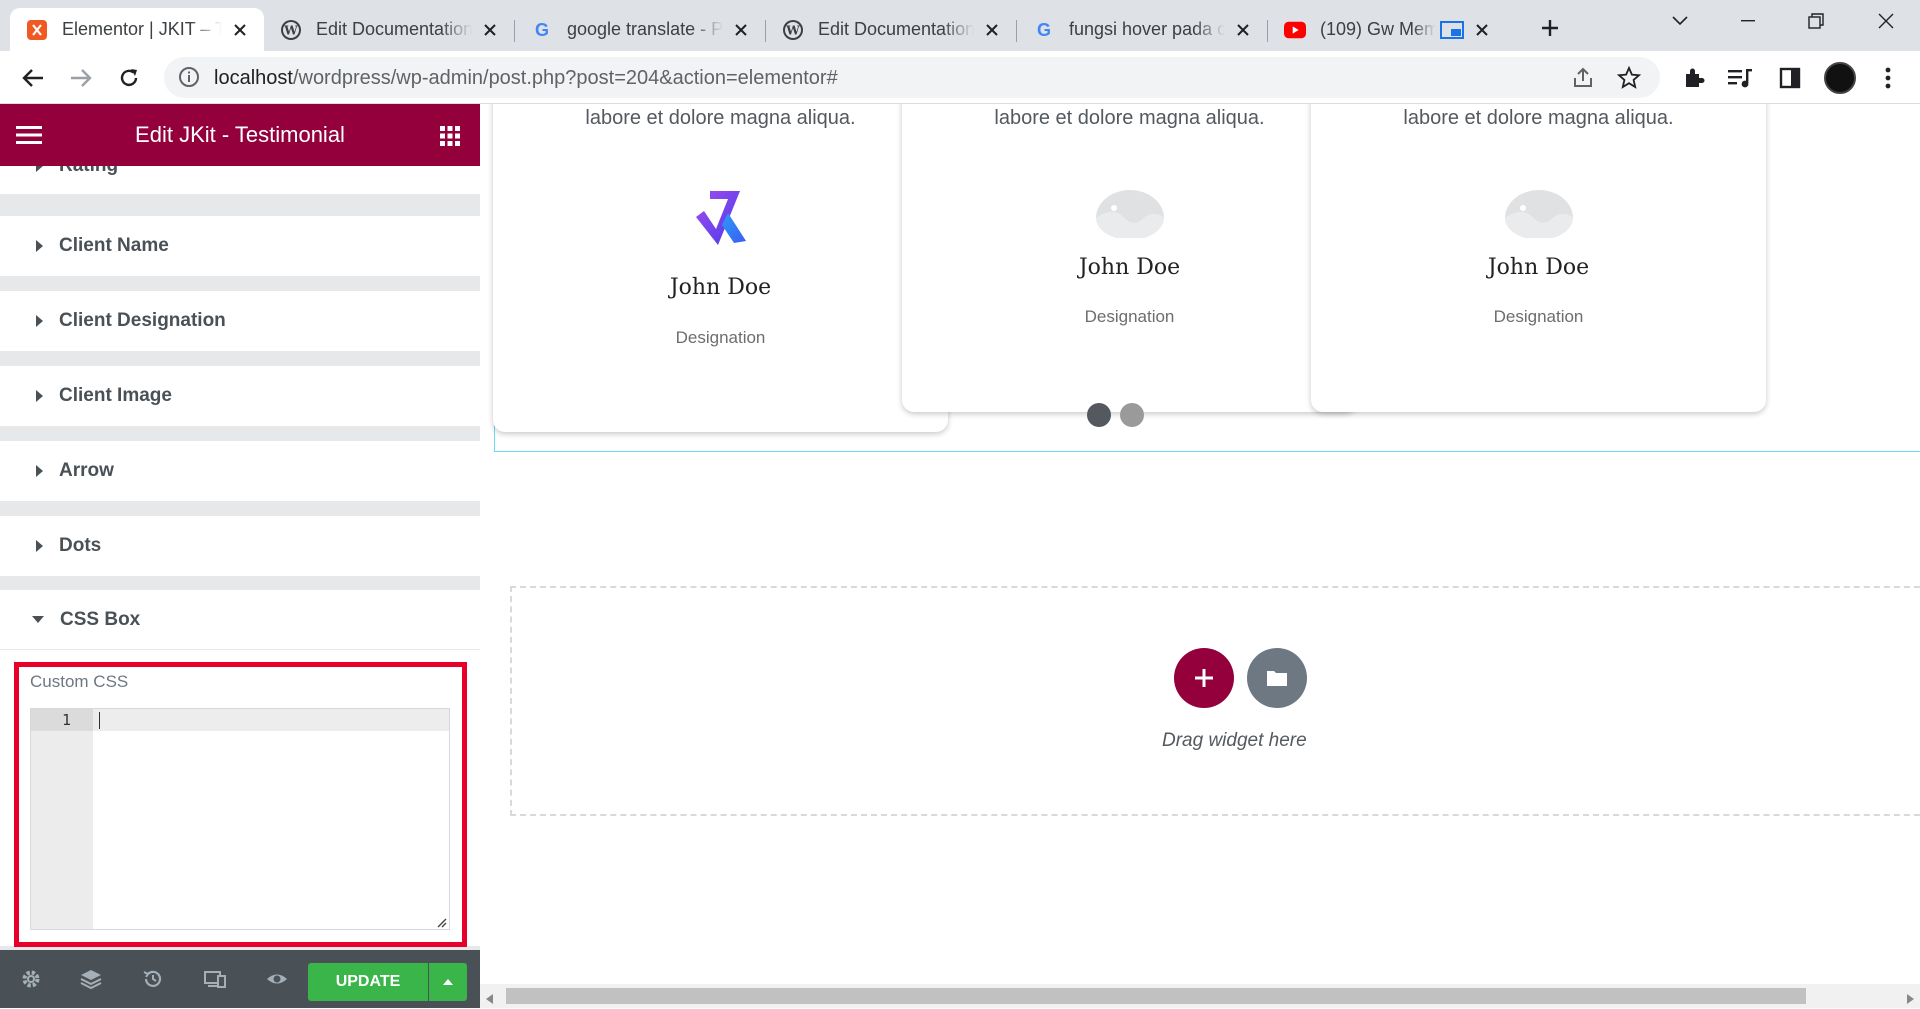  I want to click on browser-tab-fungsi-hover: G fungsi hover pada css, so click(1142, 29).